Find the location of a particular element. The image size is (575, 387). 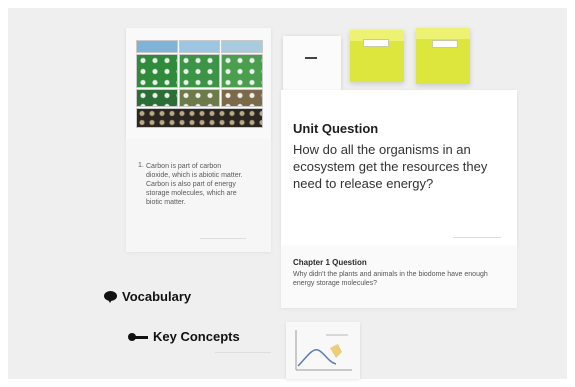

key-concepts-label: Key Concepts is located at coordinates (196, 336).